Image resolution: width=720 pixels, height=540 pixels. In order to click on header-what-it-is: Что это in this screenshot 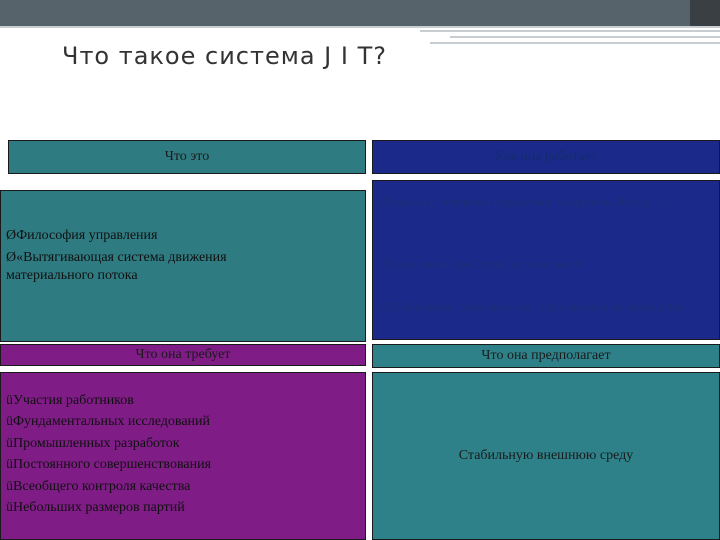, I will do `click(187, 157)`.